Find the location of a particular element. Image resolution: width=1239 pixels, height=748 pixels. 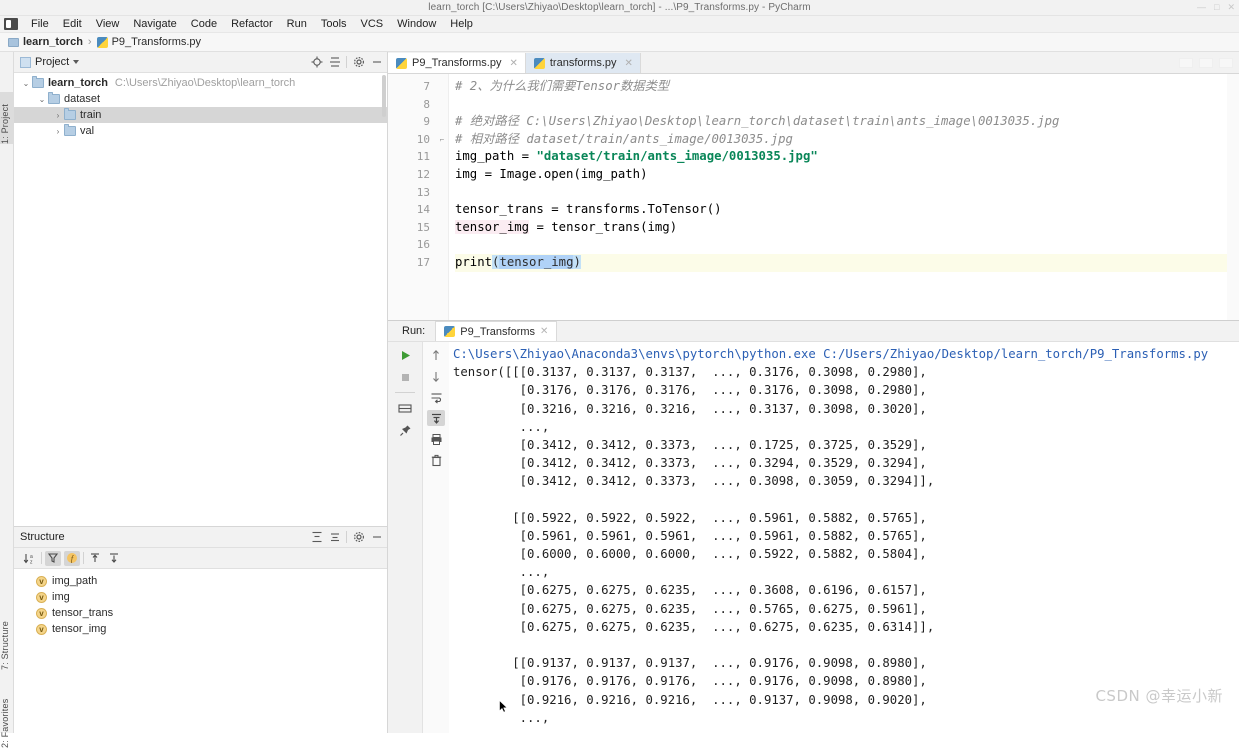

structure-item-img-path: v img_path is located at coordinates (200, 581).